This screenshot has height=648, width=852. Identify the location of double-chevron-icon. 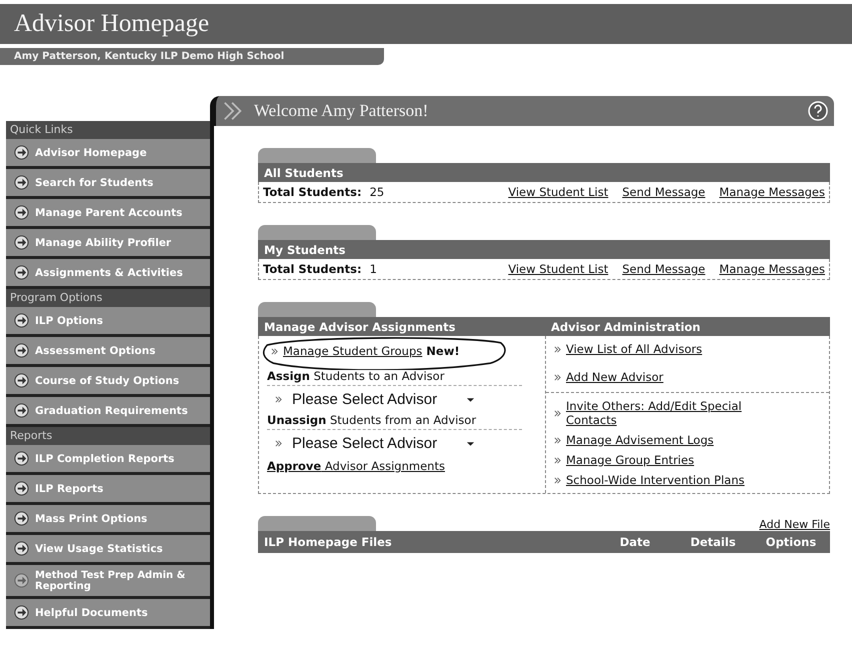
(233, 111).